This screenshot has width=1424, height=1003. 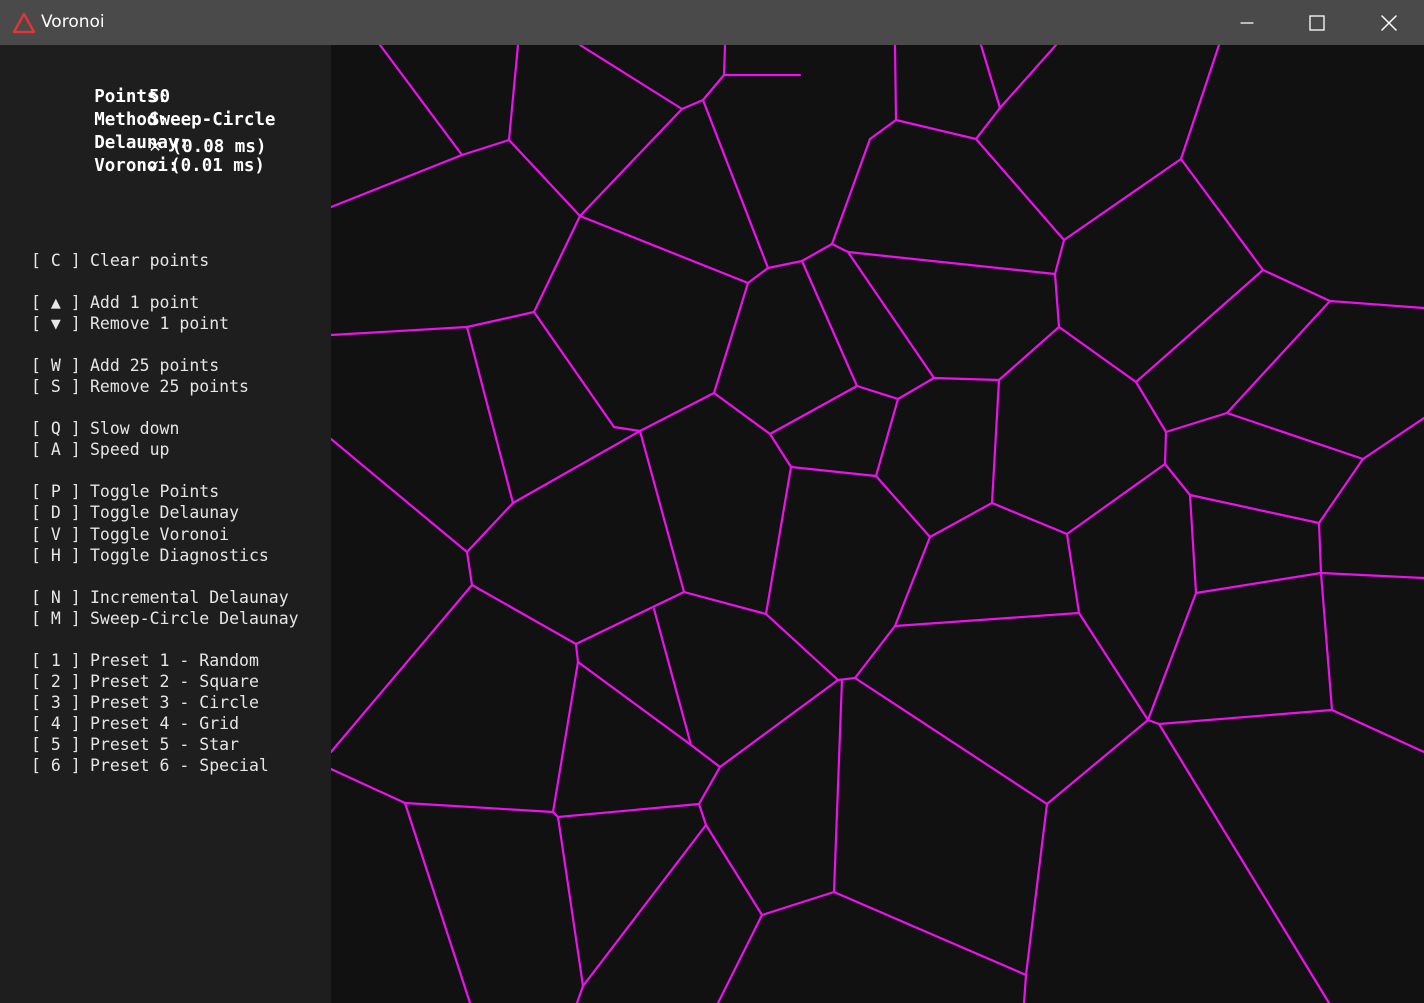 I want to click on control-key: [ M ], so click(x=56, y=618).